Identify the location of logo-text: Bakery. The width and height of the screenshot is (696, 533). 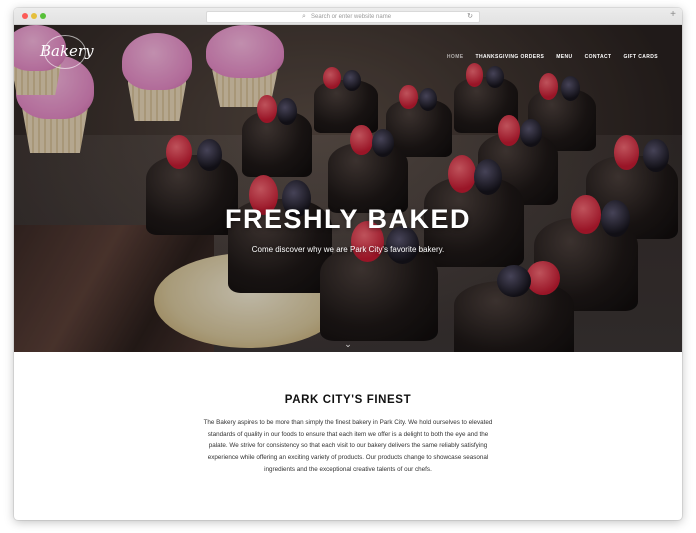
(67, 51).